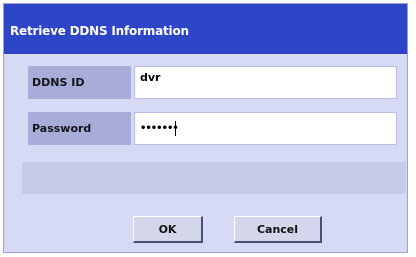 The width and height of the screenshot is (416, 257). Describe the element at coordinates (265, 82) in the screenshot. I see `ddns-id-input` at that location.